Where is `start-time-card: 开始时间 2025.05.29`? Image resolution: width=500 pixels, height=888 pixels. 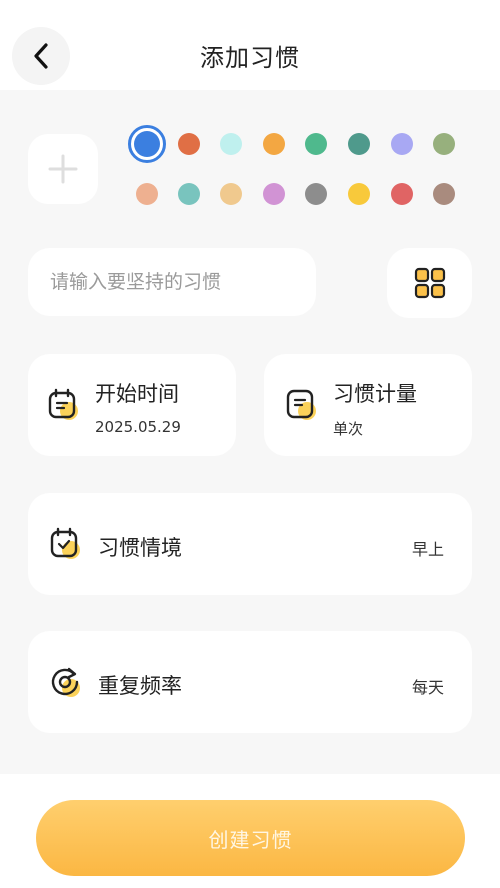 start-time-card: 开始时间 2025.05.29 is located at coordinates (132, 405).